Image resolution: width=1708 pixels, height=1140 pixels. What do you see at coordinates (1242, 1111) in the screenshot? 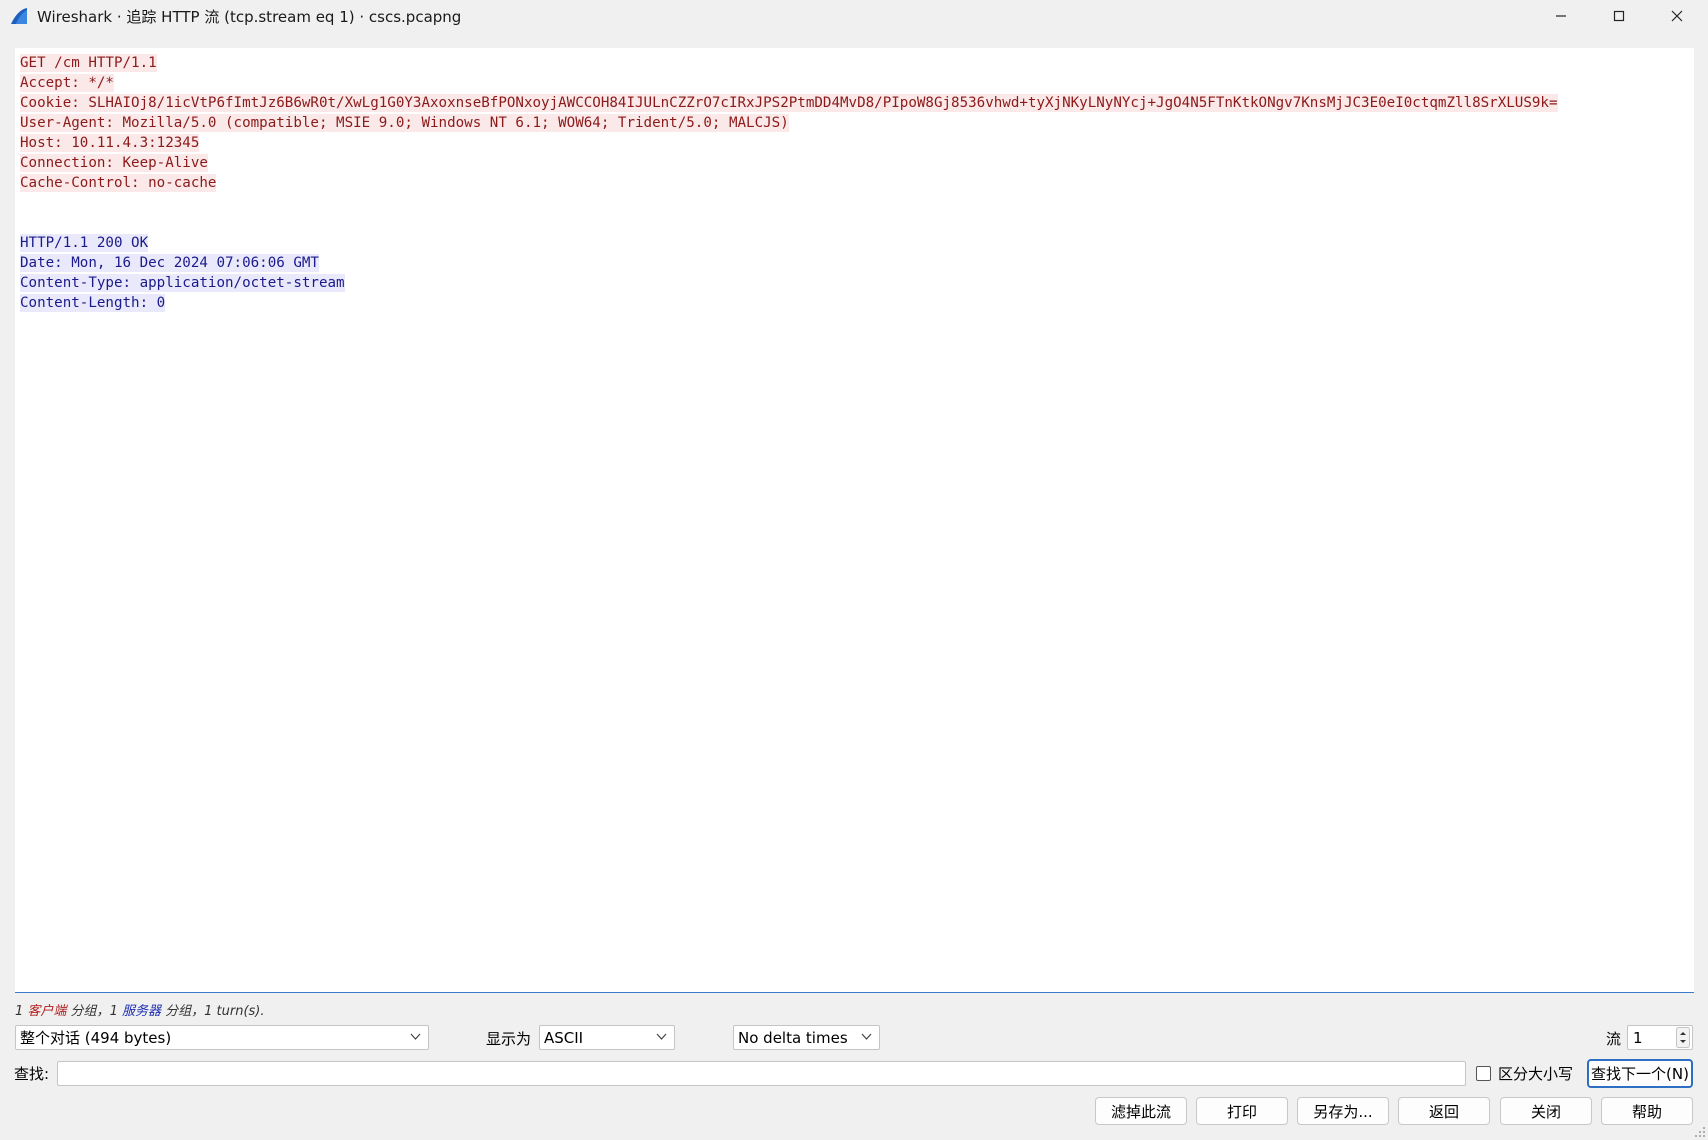
I see `print-button: 打印` at bounding box center [1242, 1111].